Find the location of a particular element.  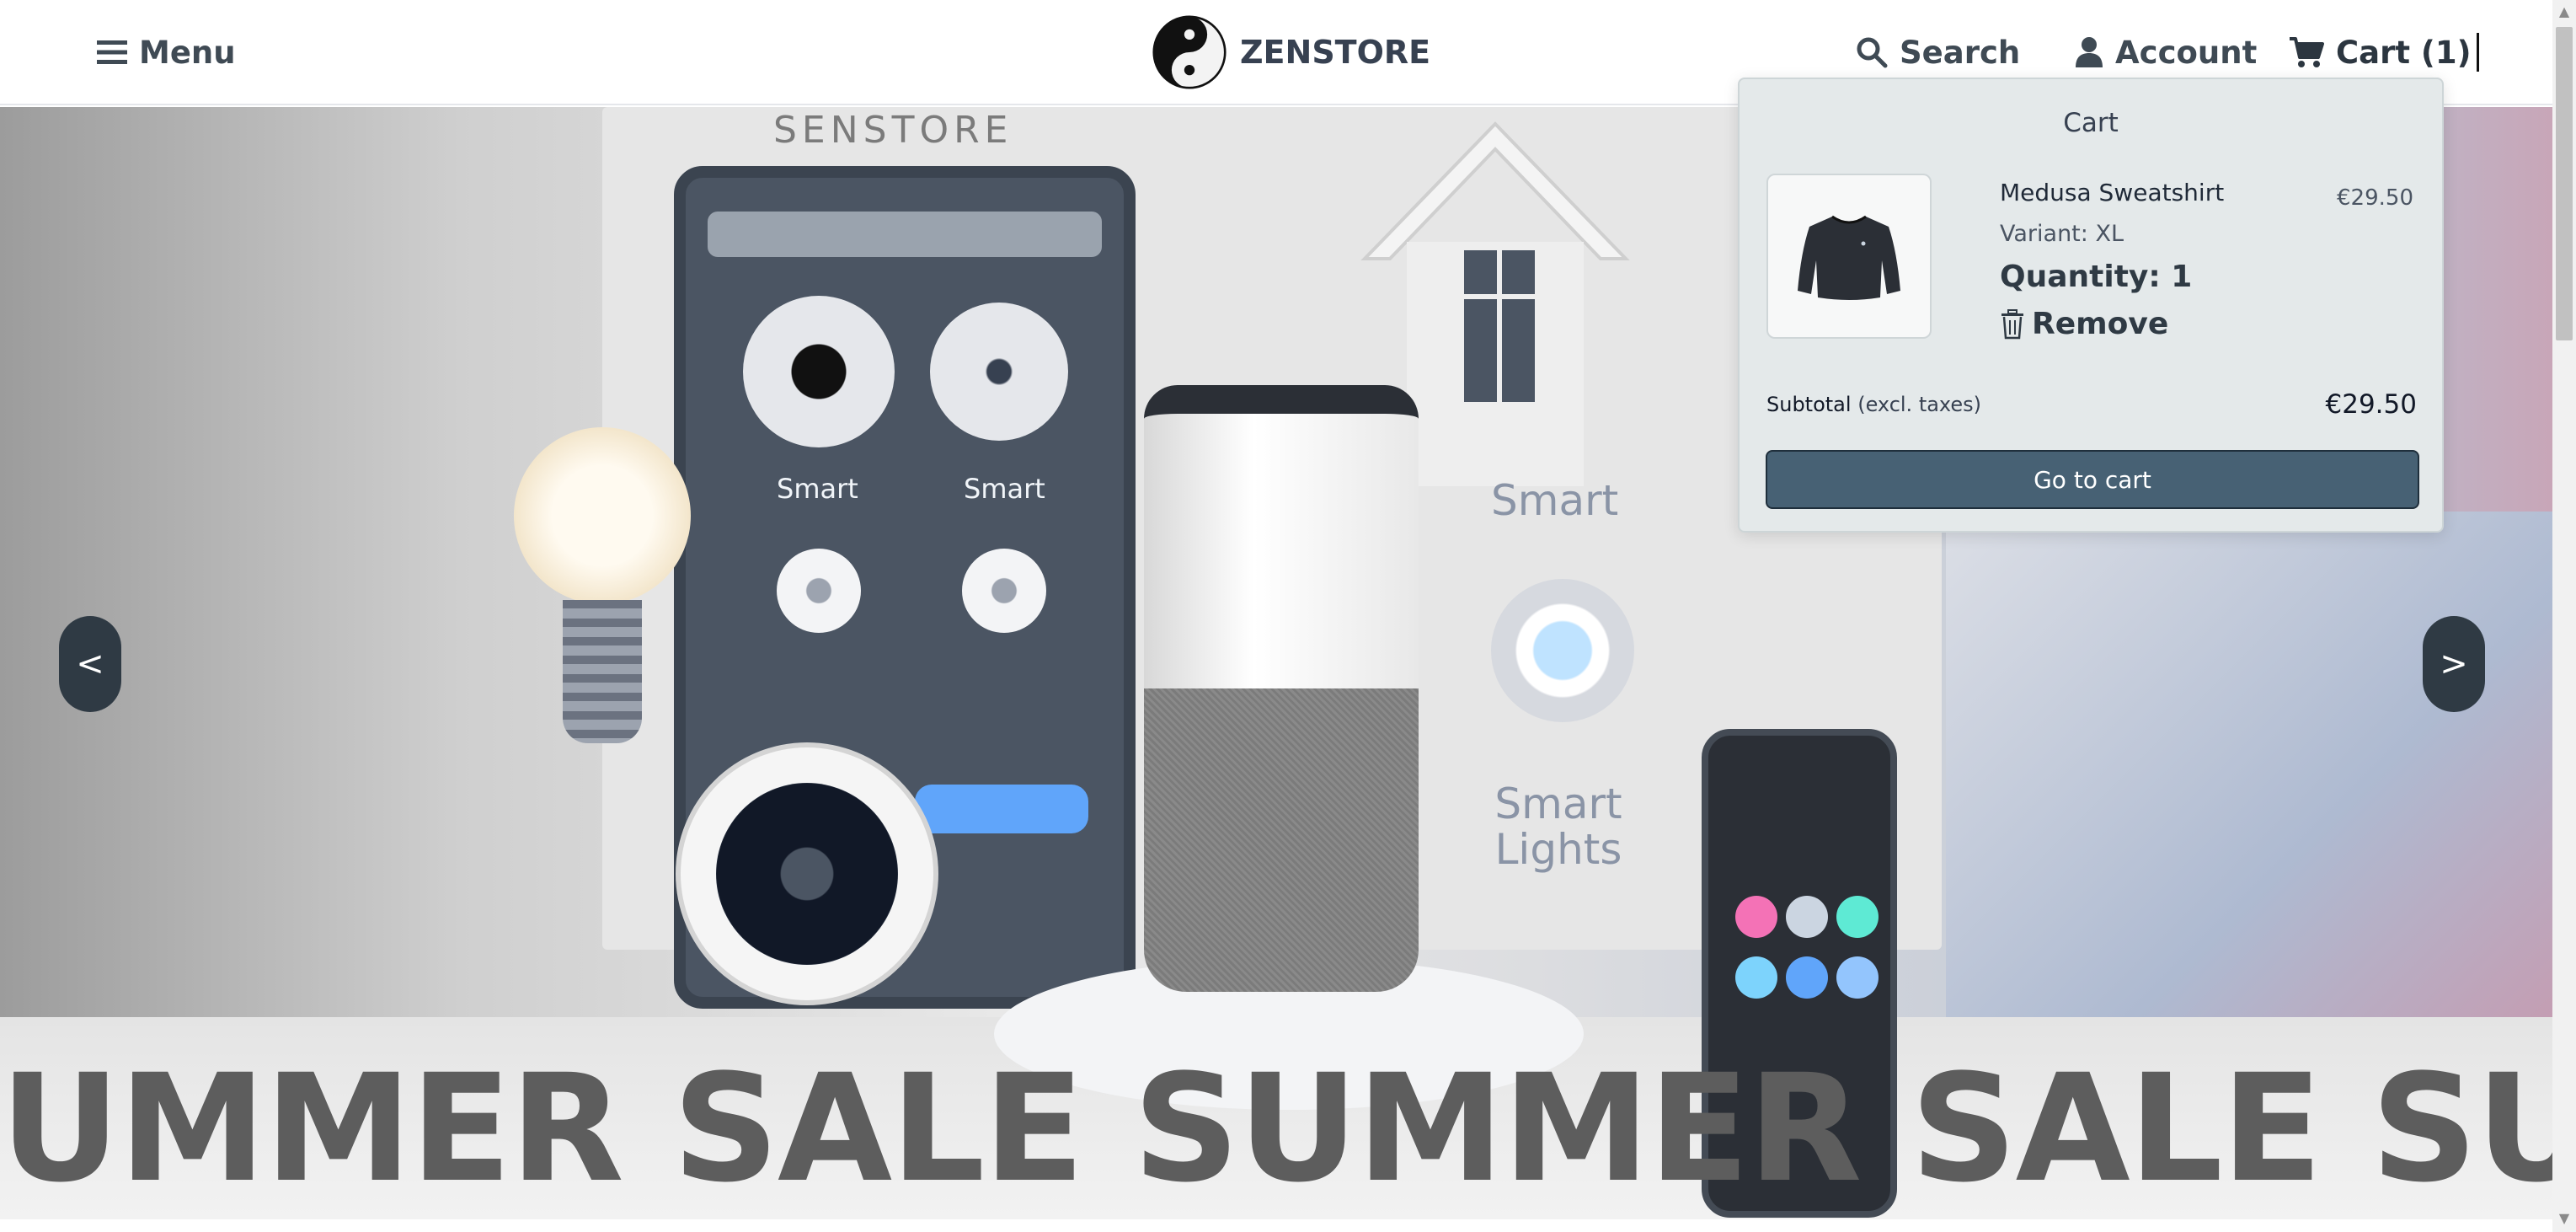

menu-button: Menu is located at coordinates (166, 52).